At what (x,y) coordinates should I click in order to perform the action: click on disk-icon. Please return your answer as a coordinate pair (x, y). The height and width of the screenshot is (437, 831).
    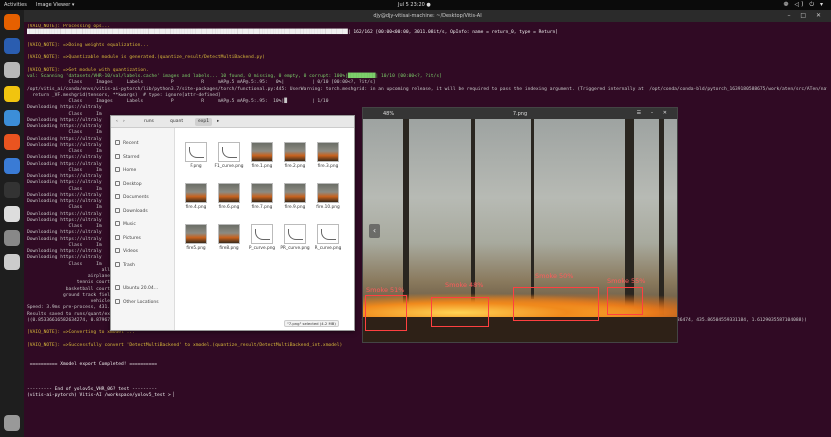
    Looking at the image, I should click on (12, 262).